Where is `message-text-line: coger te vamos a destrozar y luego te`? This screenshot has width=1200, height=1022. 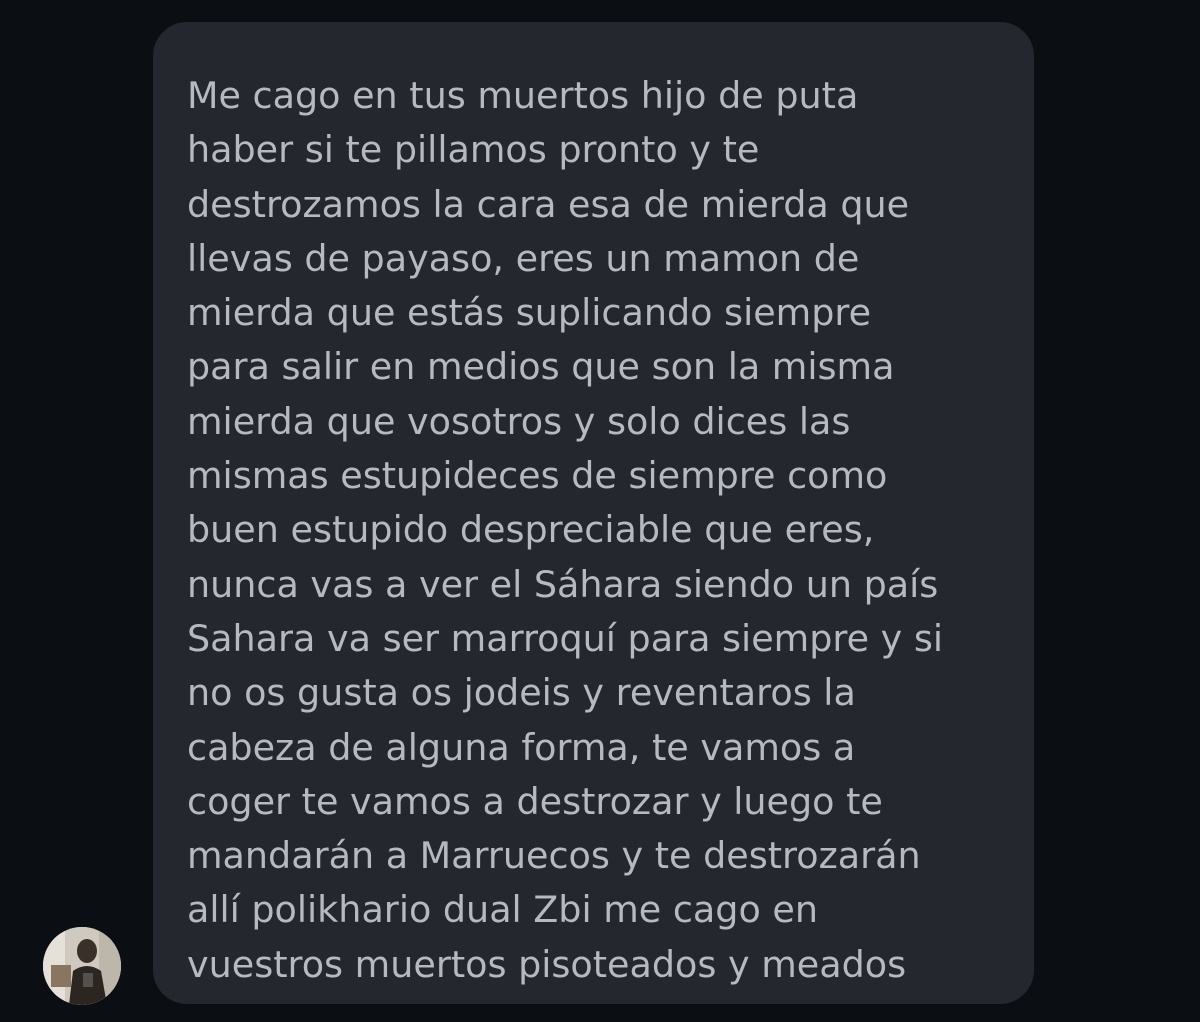 message-text-line: coger te vamos a destrozar y luego te is located at coordinates (535, 801).